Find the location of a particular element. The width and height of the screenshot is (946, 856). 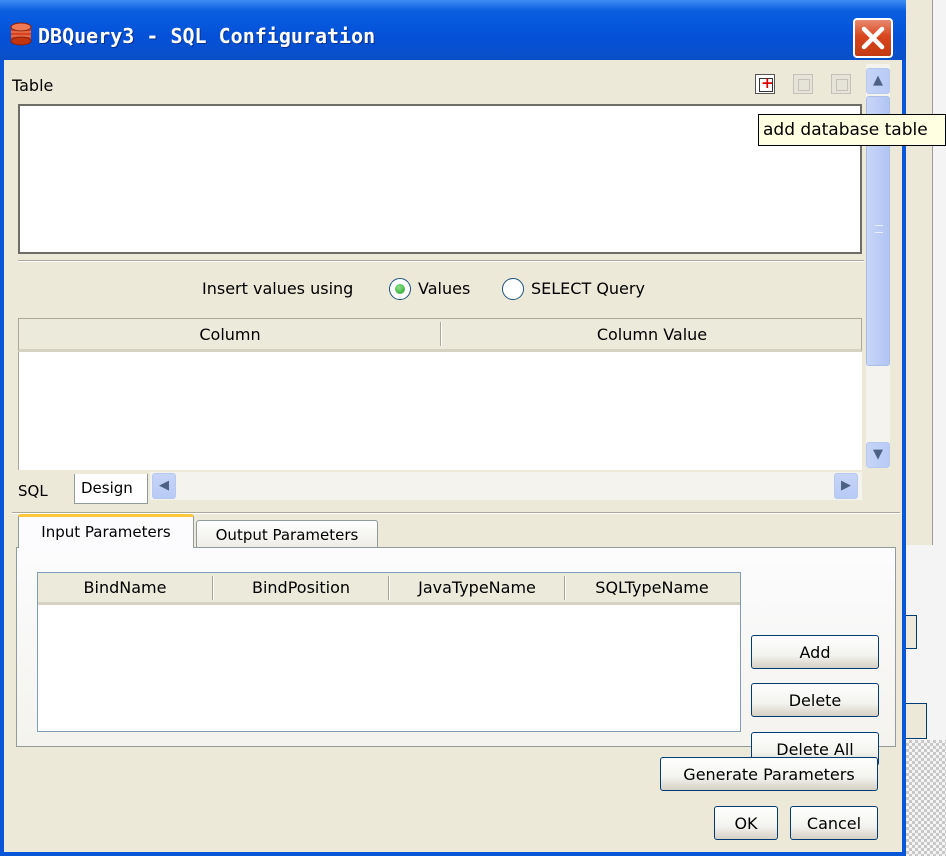

generate-parameters-button: Generate Parameters is located at coordinates (769, 774).